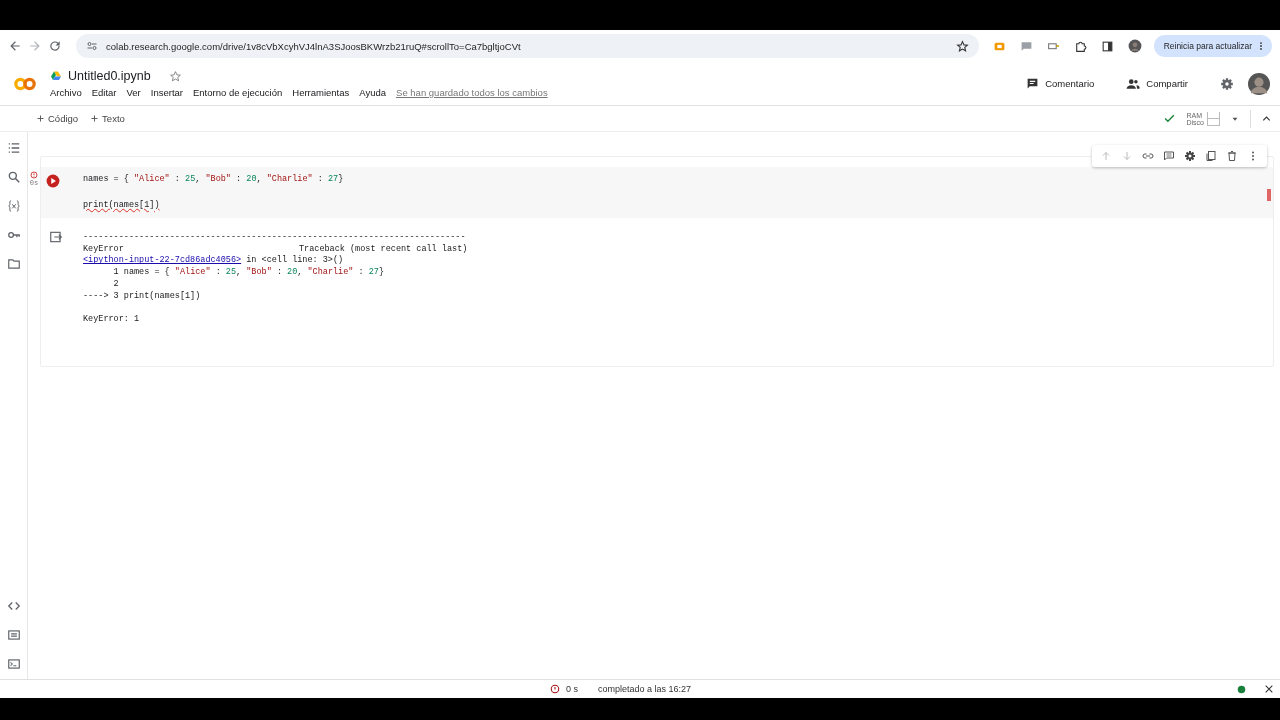 The height and width of the screenshot is (720, 1280). I want to click on puzzle-icon, so click(1080, 46).